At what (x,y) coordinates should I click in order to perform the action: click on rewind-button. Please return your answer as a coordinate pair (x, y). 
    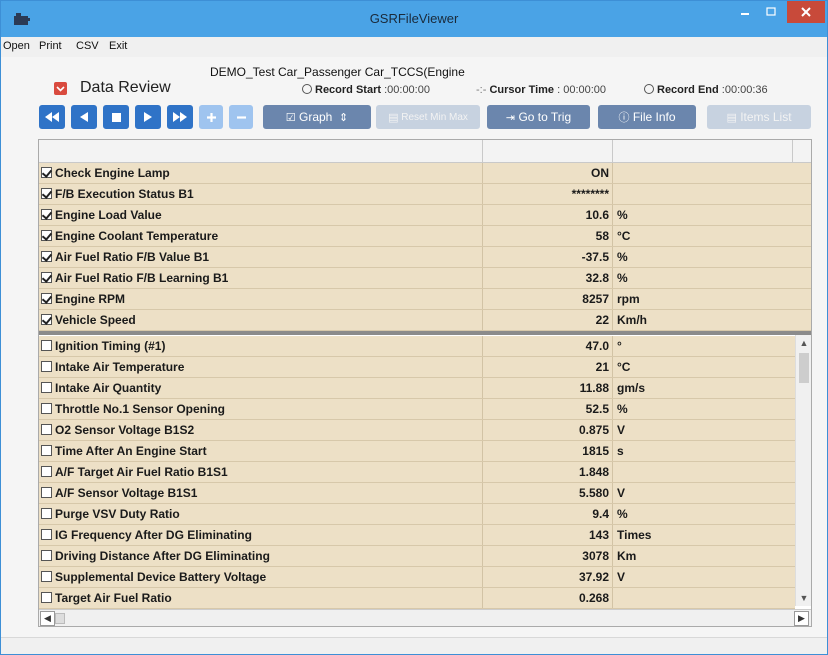
    Looking at the image, I should click on (52, 117).